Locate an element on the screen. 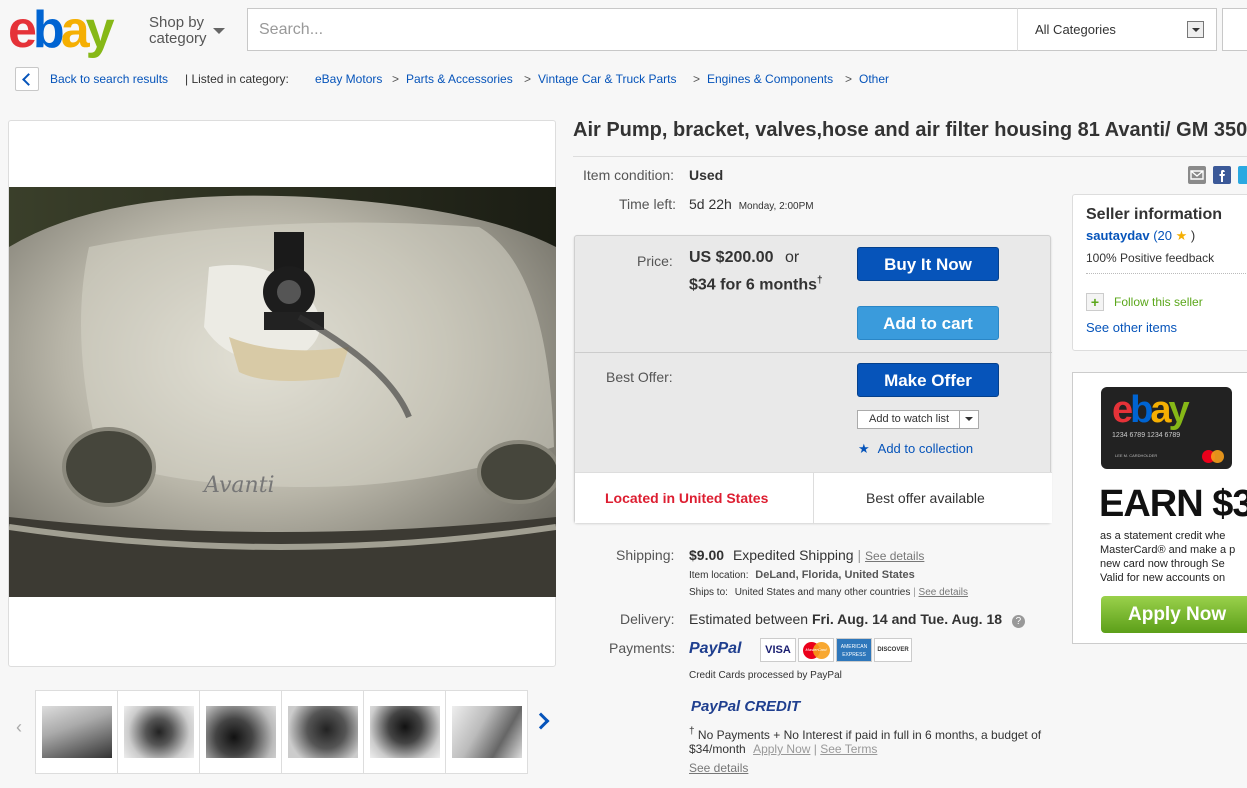  shipping-pipe: | is located at coordinates (859, 555).